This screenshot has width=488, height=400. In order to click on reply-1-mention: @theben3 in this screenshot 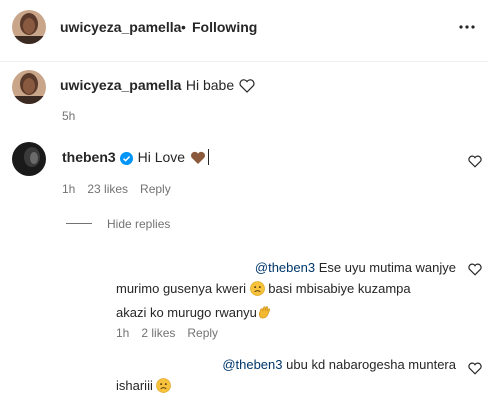, I will do `click(285, 267)`.